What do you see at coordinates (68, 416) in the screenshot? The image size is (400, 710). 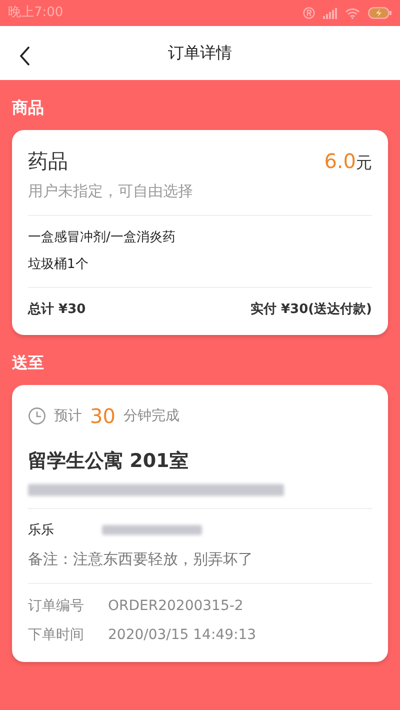 I see `eta-label: 预计` at bounding box center [68, 416].